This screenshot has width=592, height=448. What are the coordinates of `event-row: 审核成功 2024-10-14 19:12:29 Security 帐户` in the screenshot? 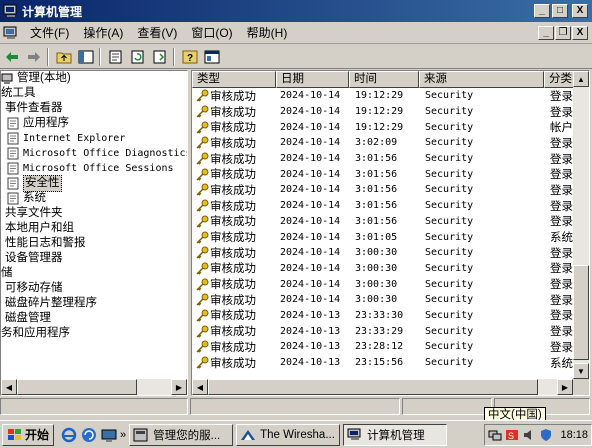 It's located at (382, 127).